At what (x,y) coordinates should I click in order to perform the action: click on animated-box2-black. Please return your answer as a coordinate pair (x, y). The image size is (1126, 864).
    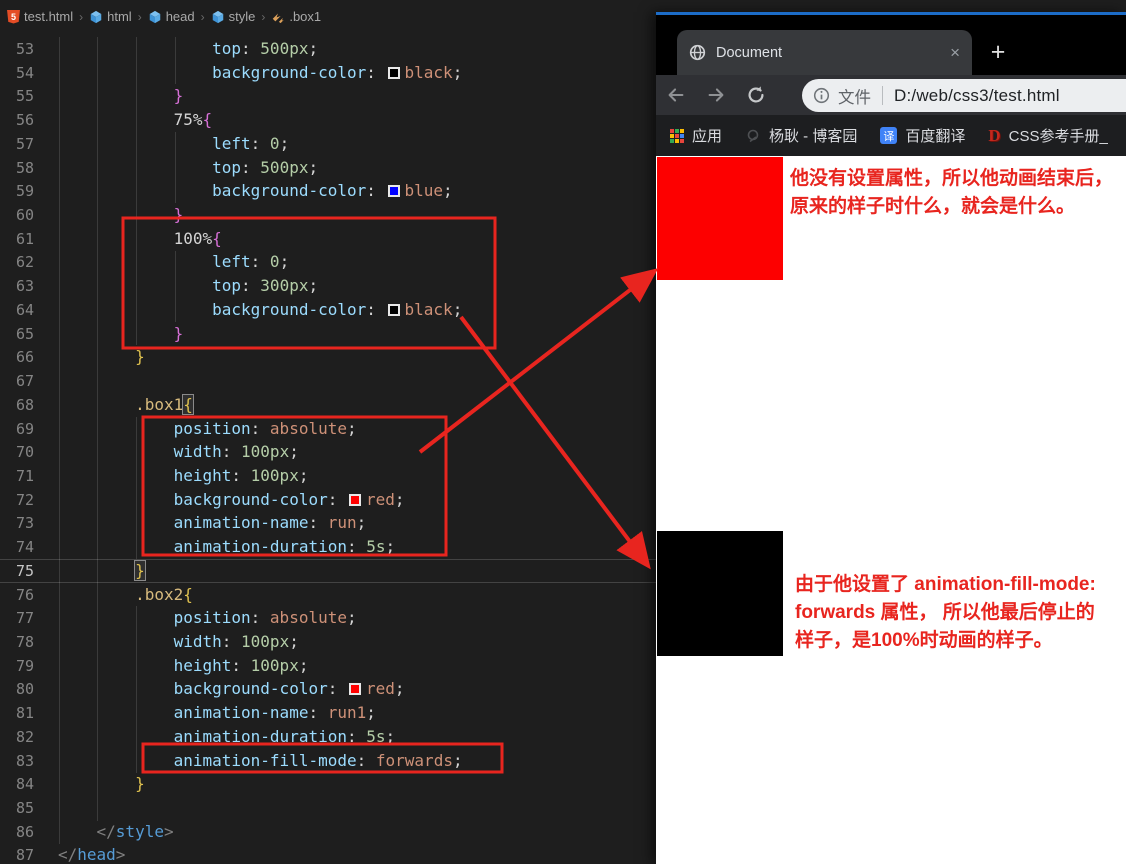
    Looking at the image, I should click on (720, 593).